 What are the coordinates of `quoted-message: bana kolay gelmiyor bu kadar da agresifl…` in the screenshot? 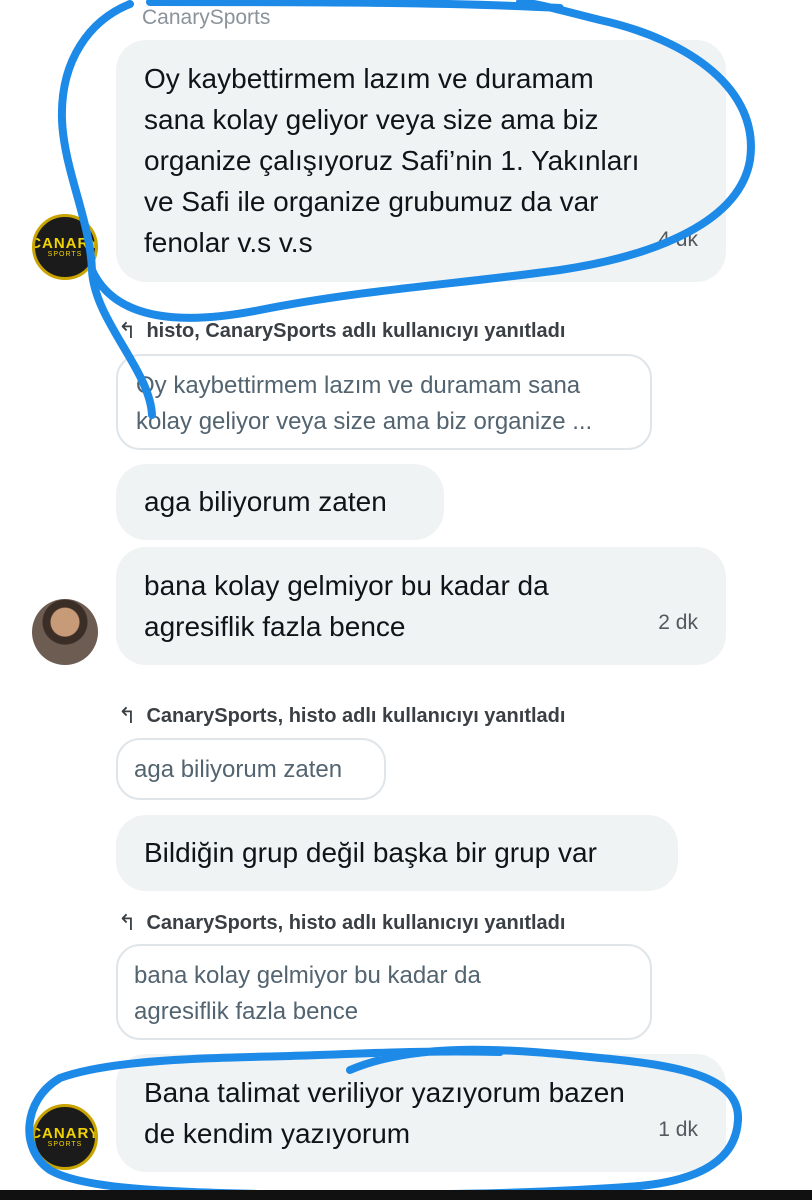 It's located at (384, 992).